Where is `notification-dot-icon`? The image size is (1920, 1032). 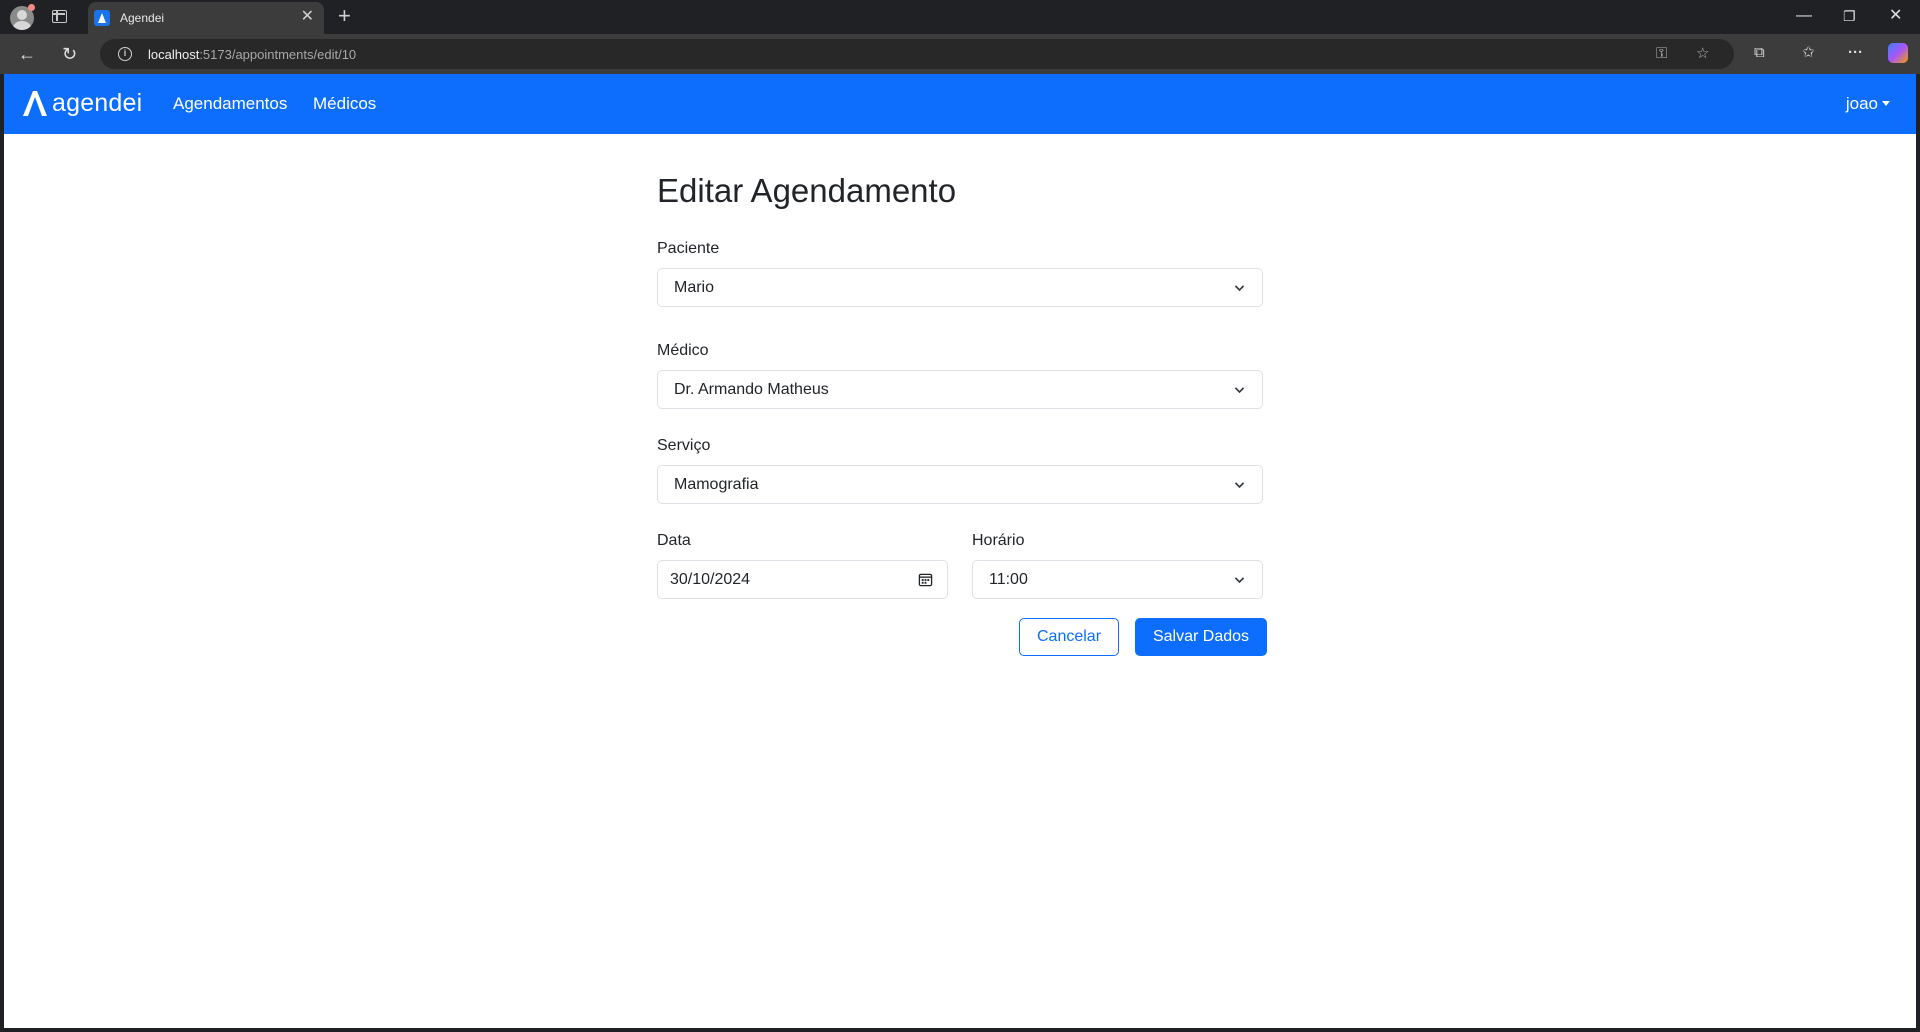 notification-dot-icon is located at coordinates (31, 7).